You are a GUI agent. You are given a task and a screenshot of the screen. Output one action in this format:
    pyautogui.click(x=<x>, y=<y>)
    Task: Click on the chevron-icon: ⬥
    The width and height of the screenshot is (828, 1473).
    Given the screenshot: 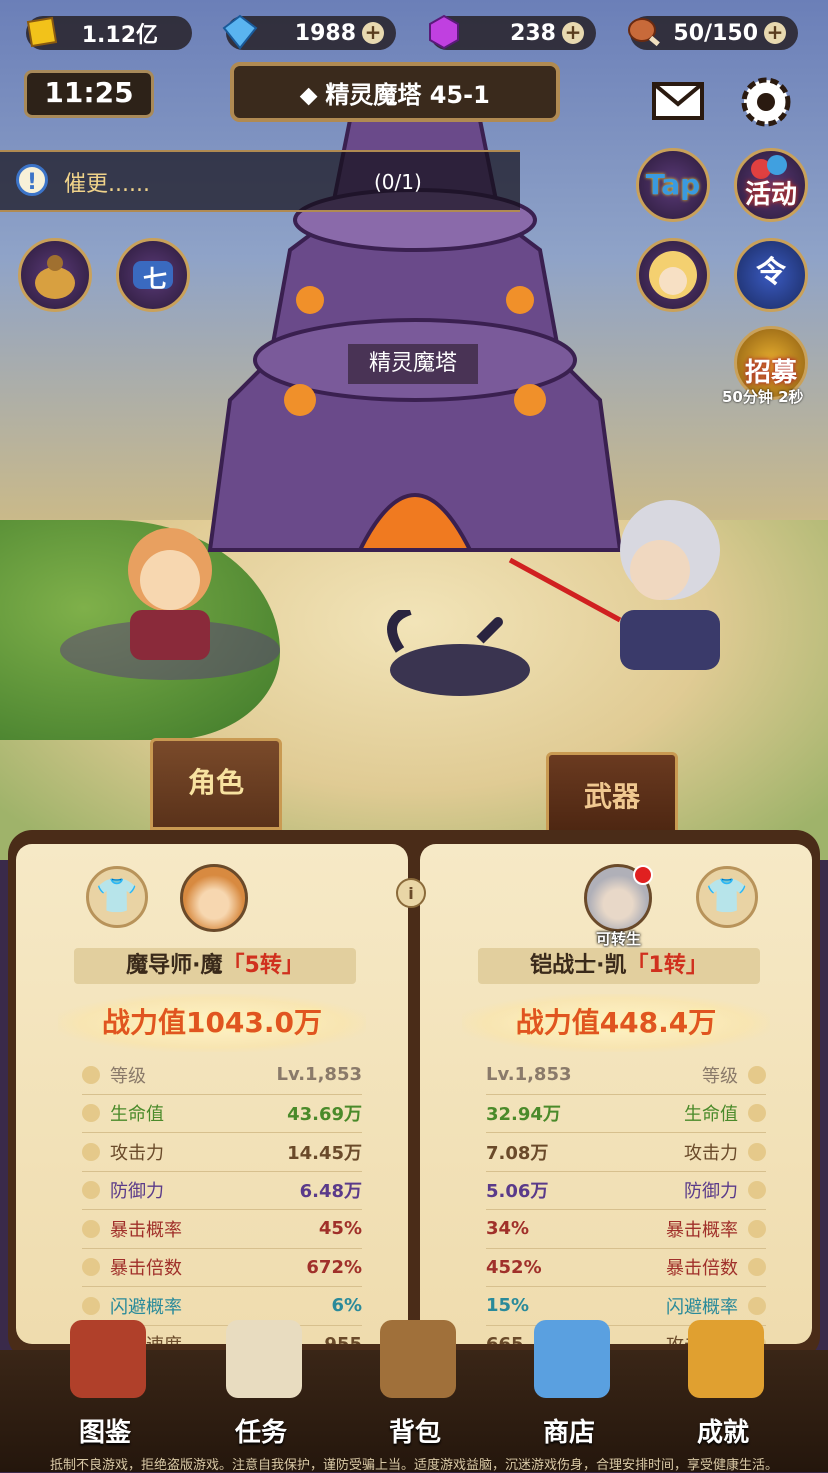 What is the action you would take?
    pyautogui.click(x=309, y=95)
    